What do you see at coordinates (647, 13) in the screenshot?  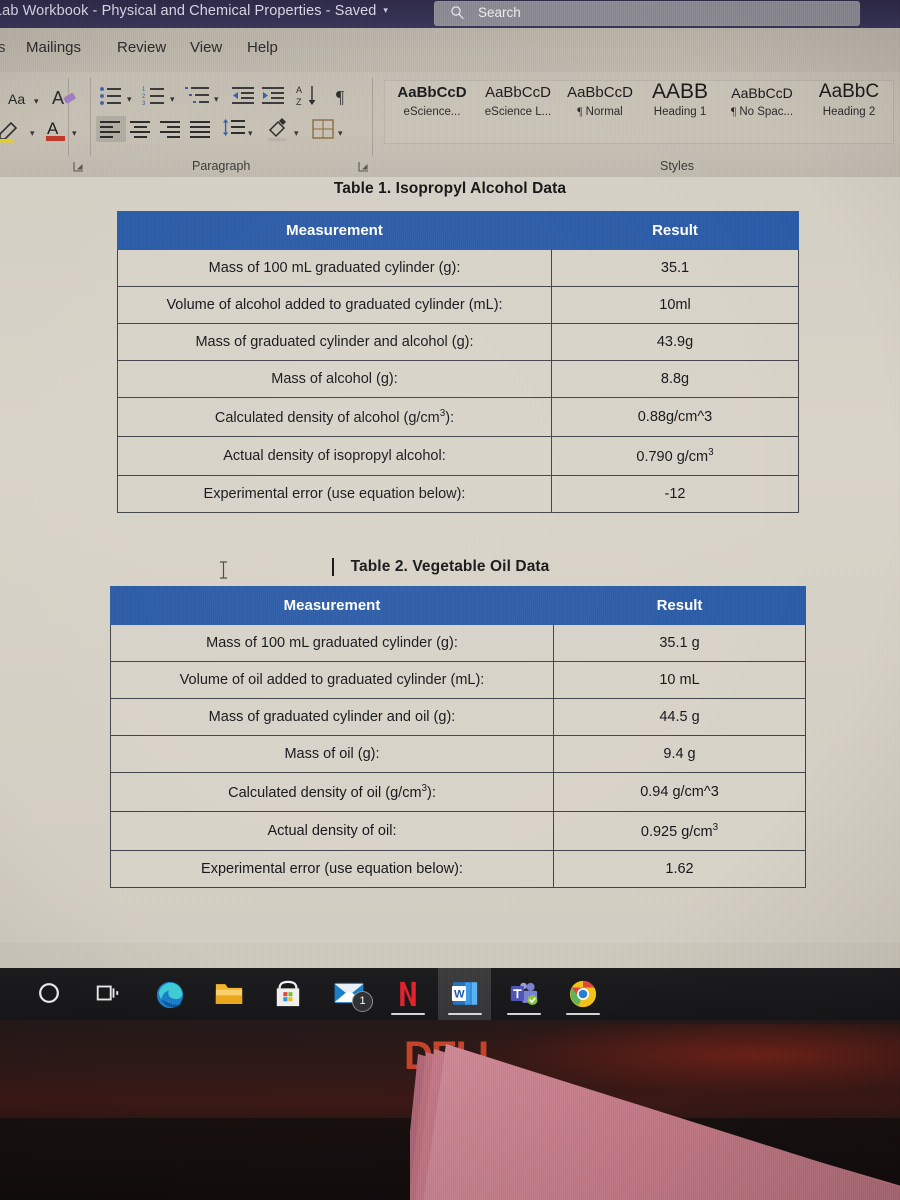 I see `search-box: Search` at bounding box center [647, 13].